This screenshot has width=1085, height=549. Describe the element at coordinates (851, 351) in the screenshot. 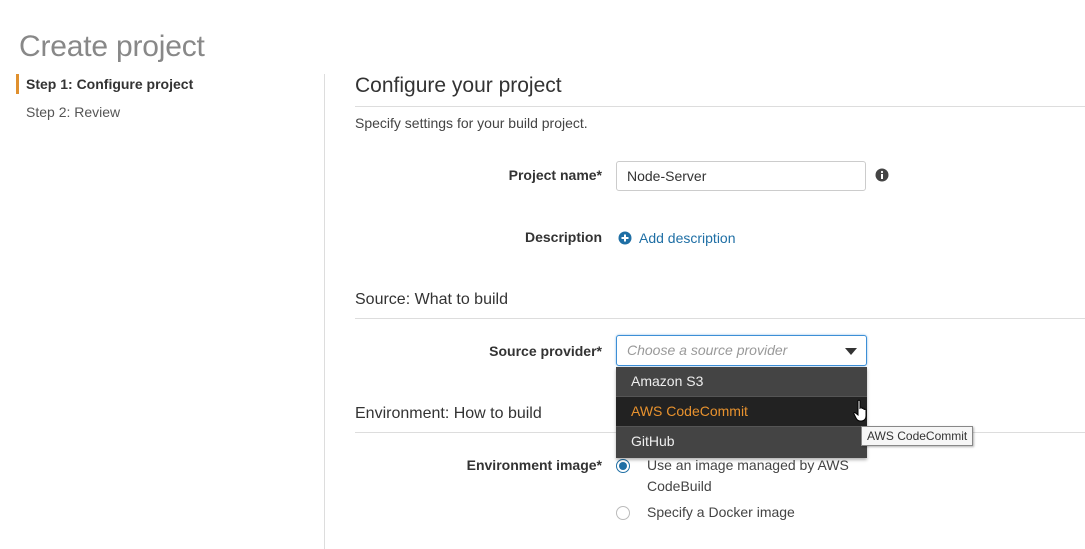

I see `chevron-down-icon` at that location.